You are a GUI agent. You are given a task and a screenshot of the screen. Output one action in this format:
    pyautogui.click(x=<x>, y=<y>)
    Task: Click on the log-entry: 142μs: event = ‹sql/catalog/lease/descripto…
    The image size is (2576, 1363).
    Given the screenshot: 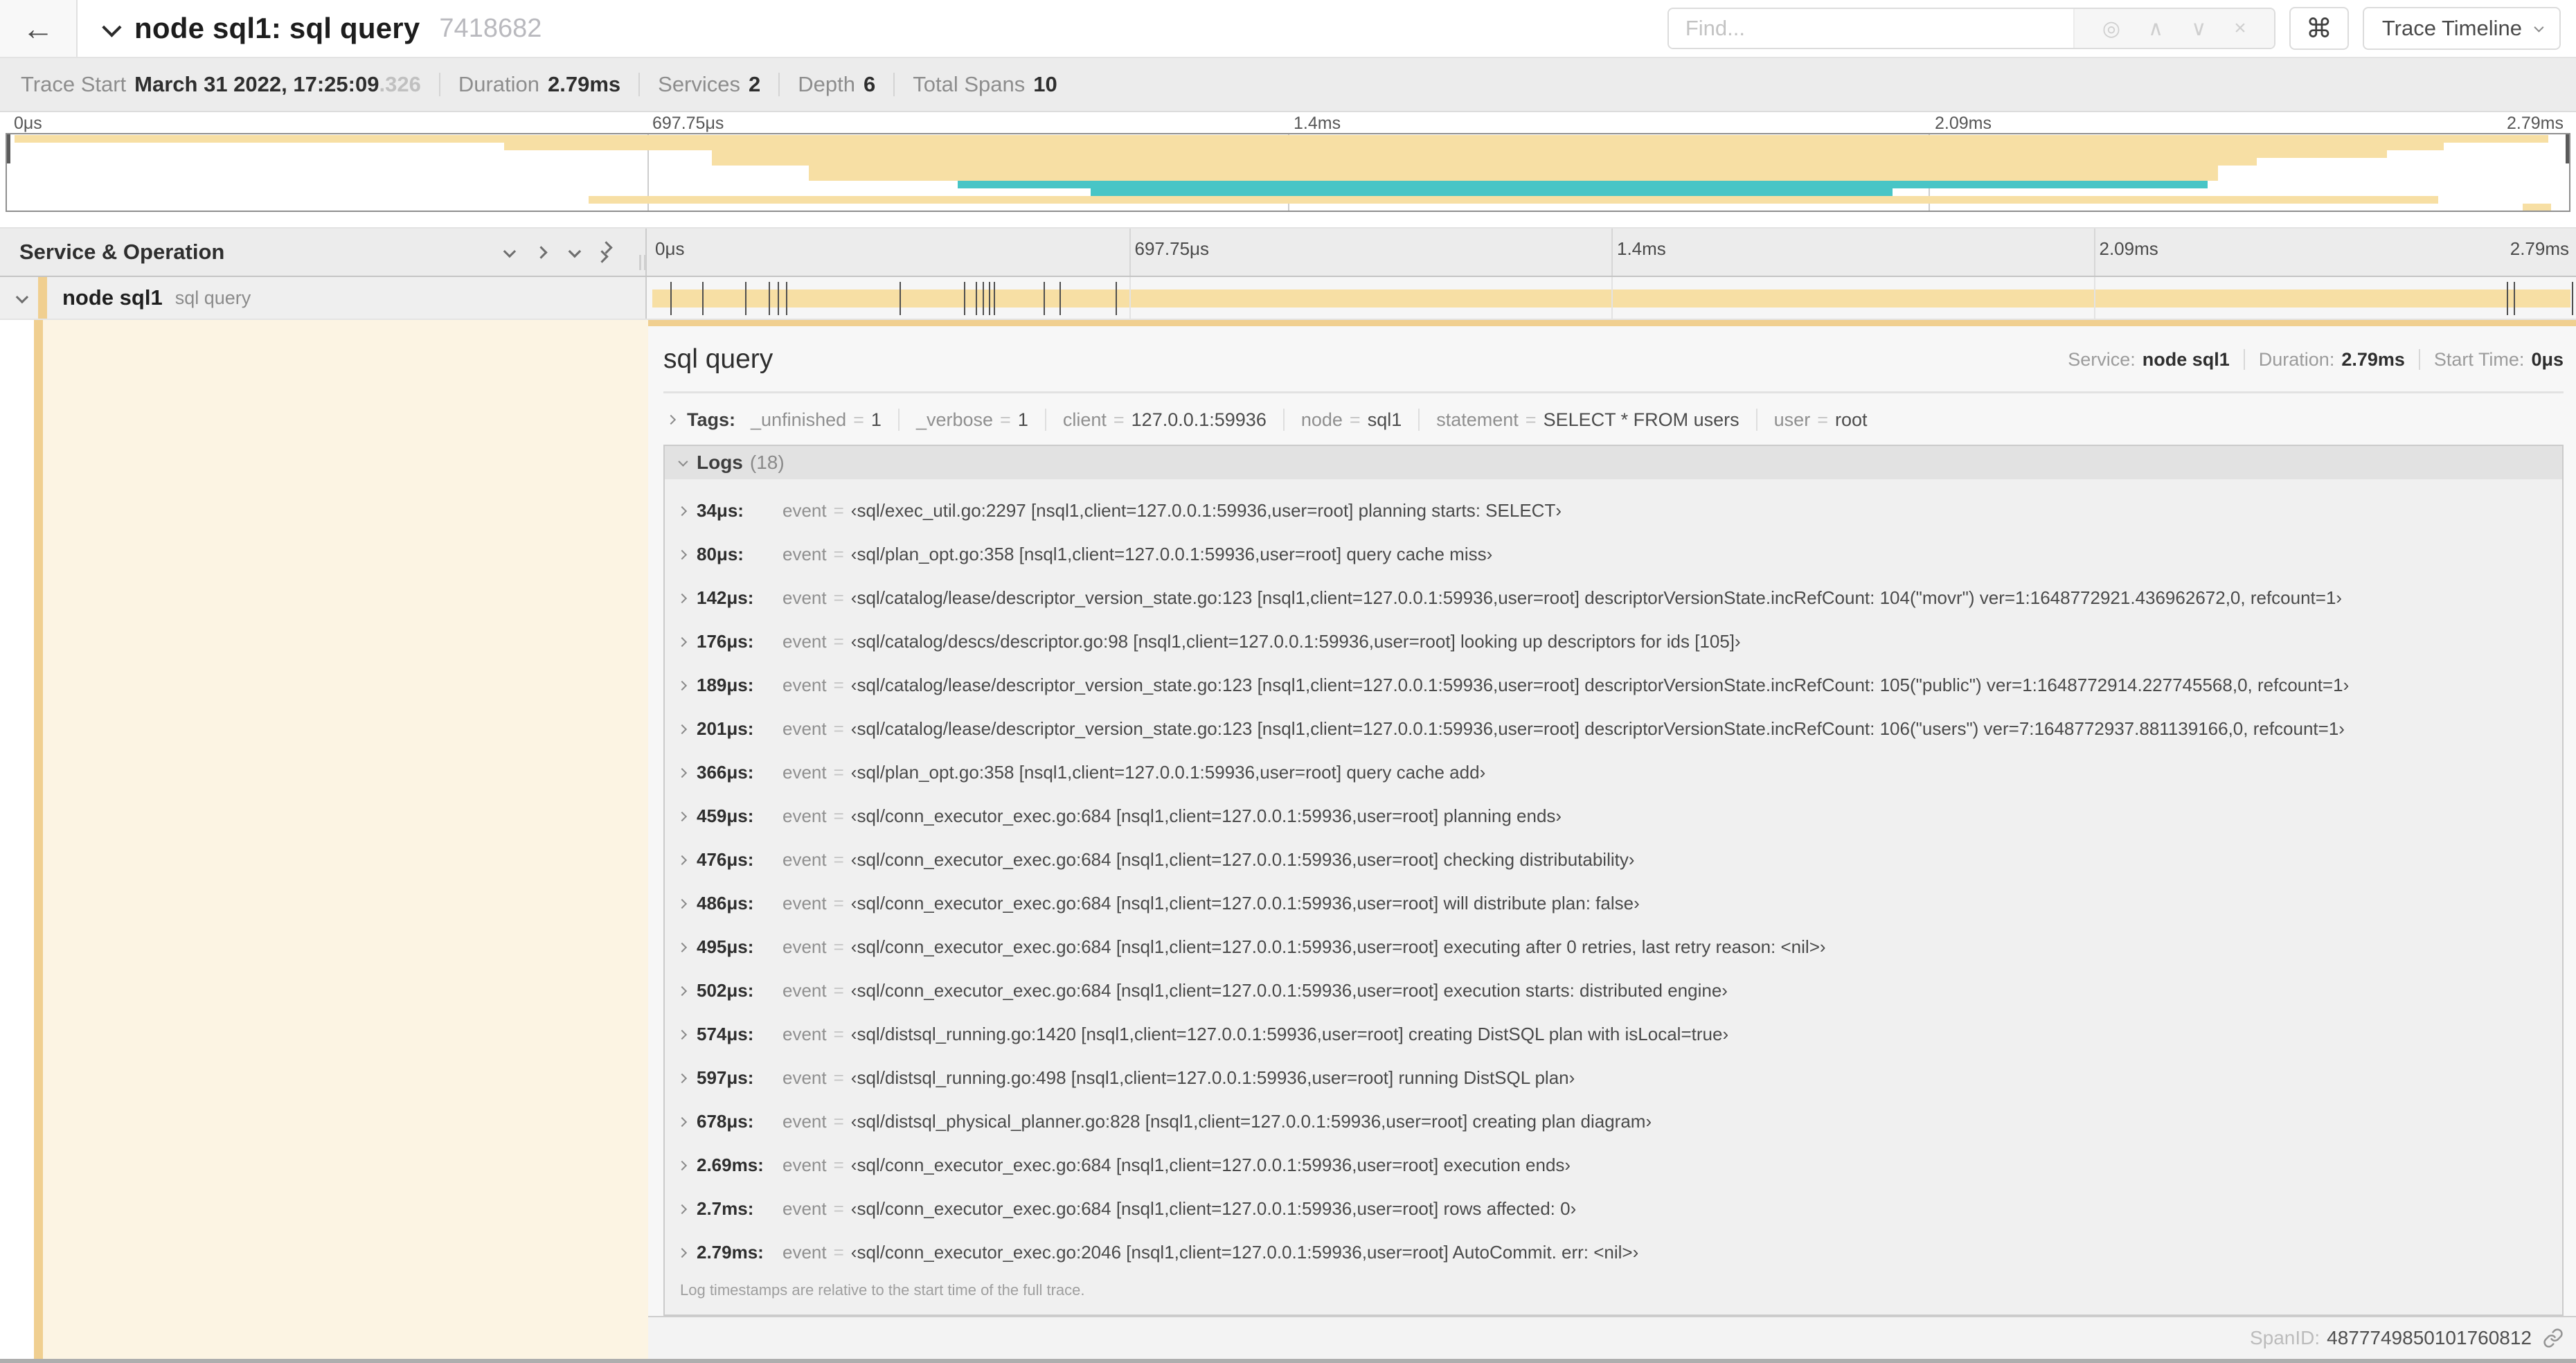 What is the action you would take?
    pyautogui.click(x=1619, y=598)
    